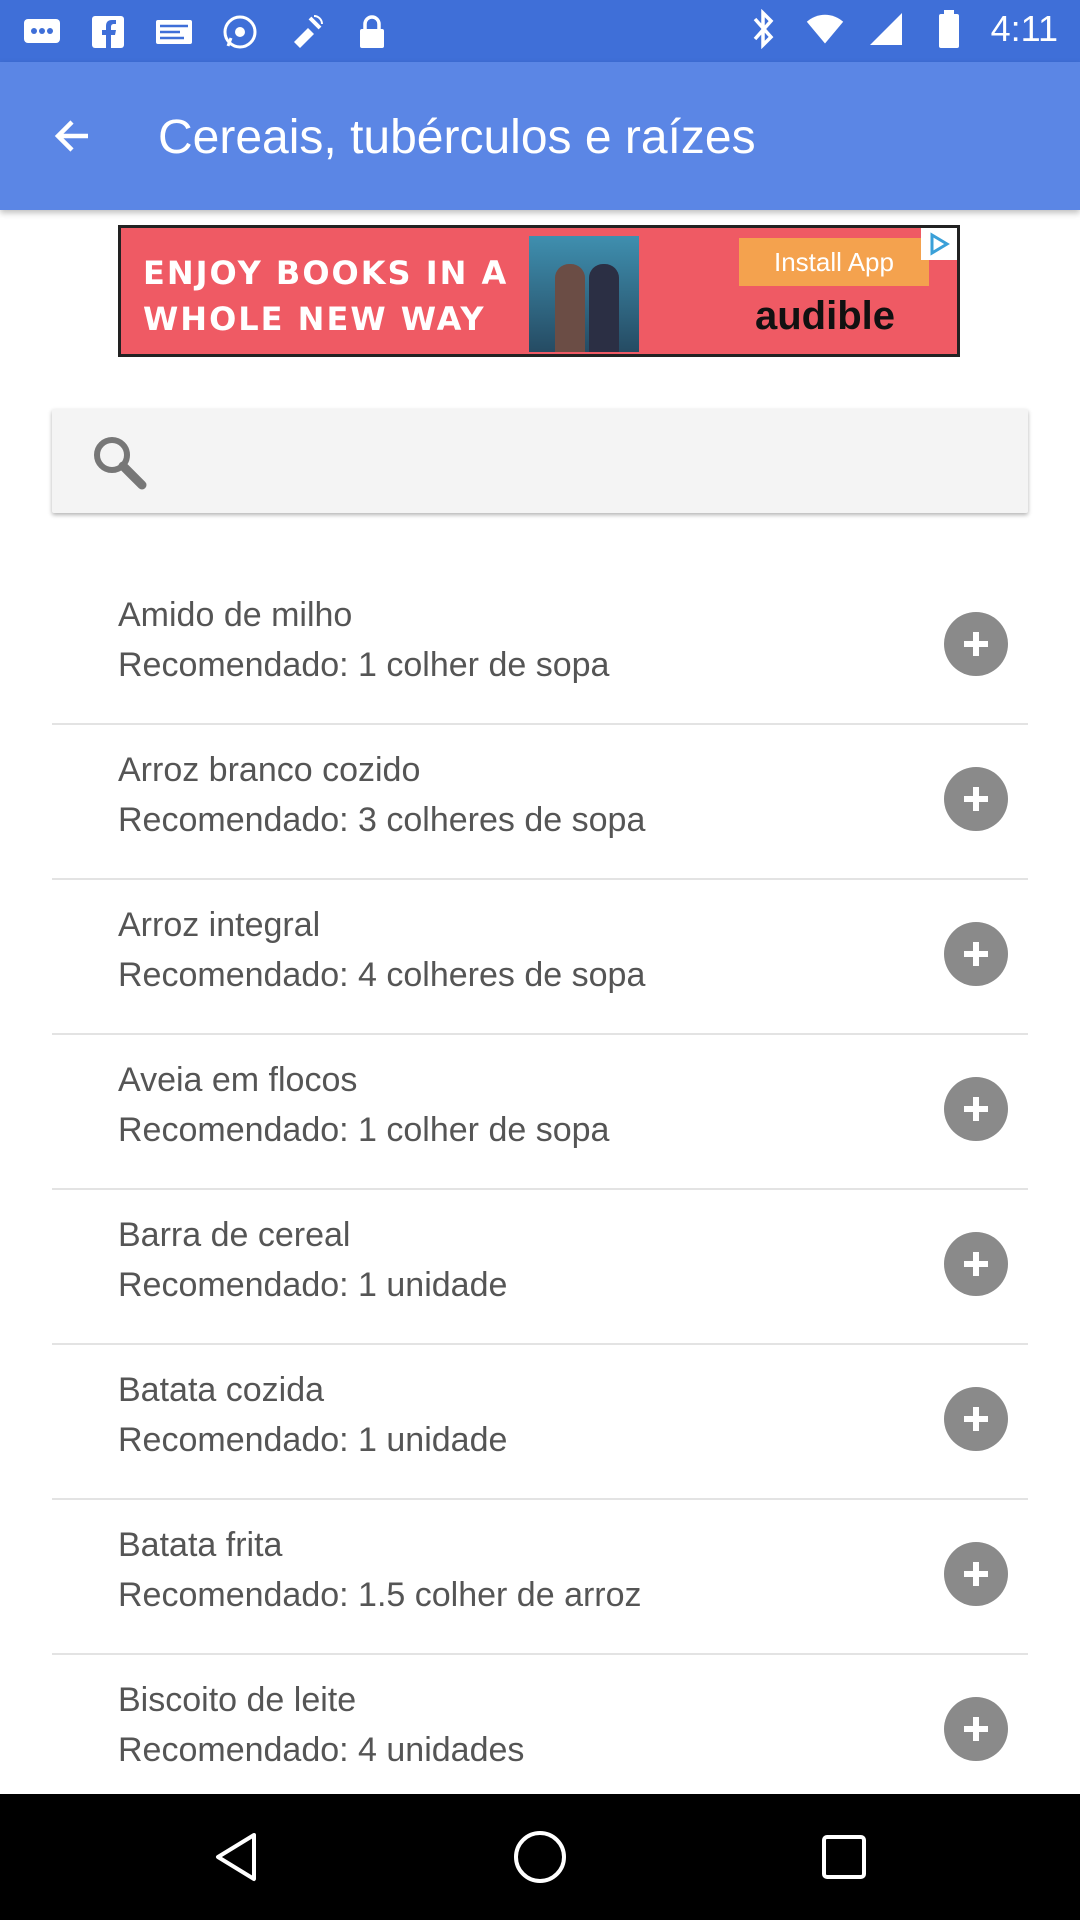  What do you see at coordinates (238, 1080) in the screenshot?
I see `item-name: Aveia em flocos` at bounding box center [238, 1080].